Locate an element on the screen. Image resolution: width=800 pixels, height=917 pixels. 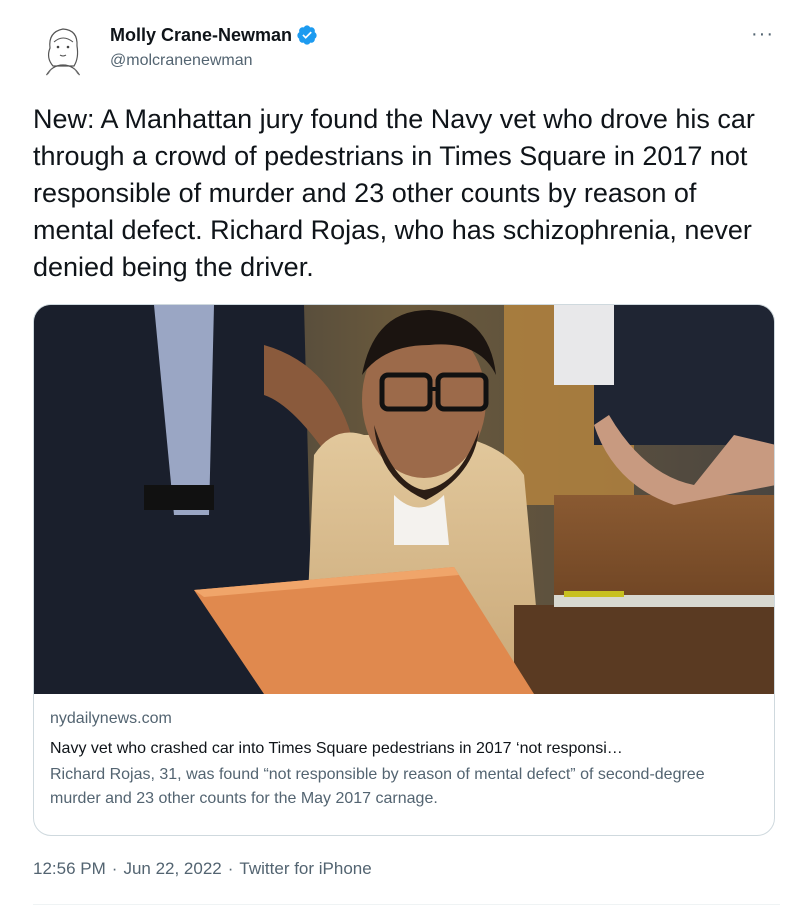
more-options-icon: ··· is located at coordinates (762, 34).